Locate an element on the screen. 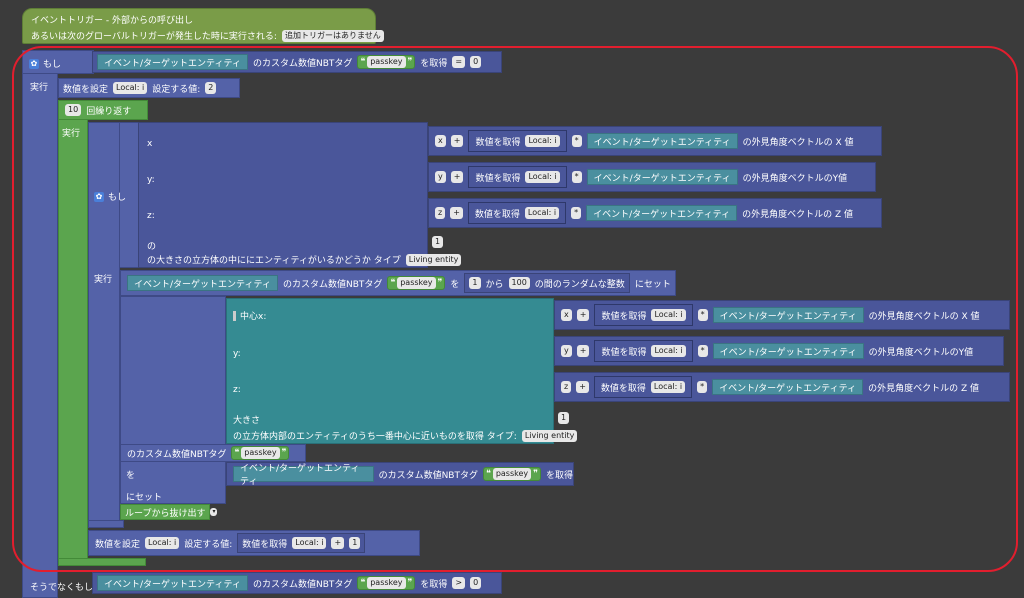  operator-dropdown: > is located at coordinates (459, 583).